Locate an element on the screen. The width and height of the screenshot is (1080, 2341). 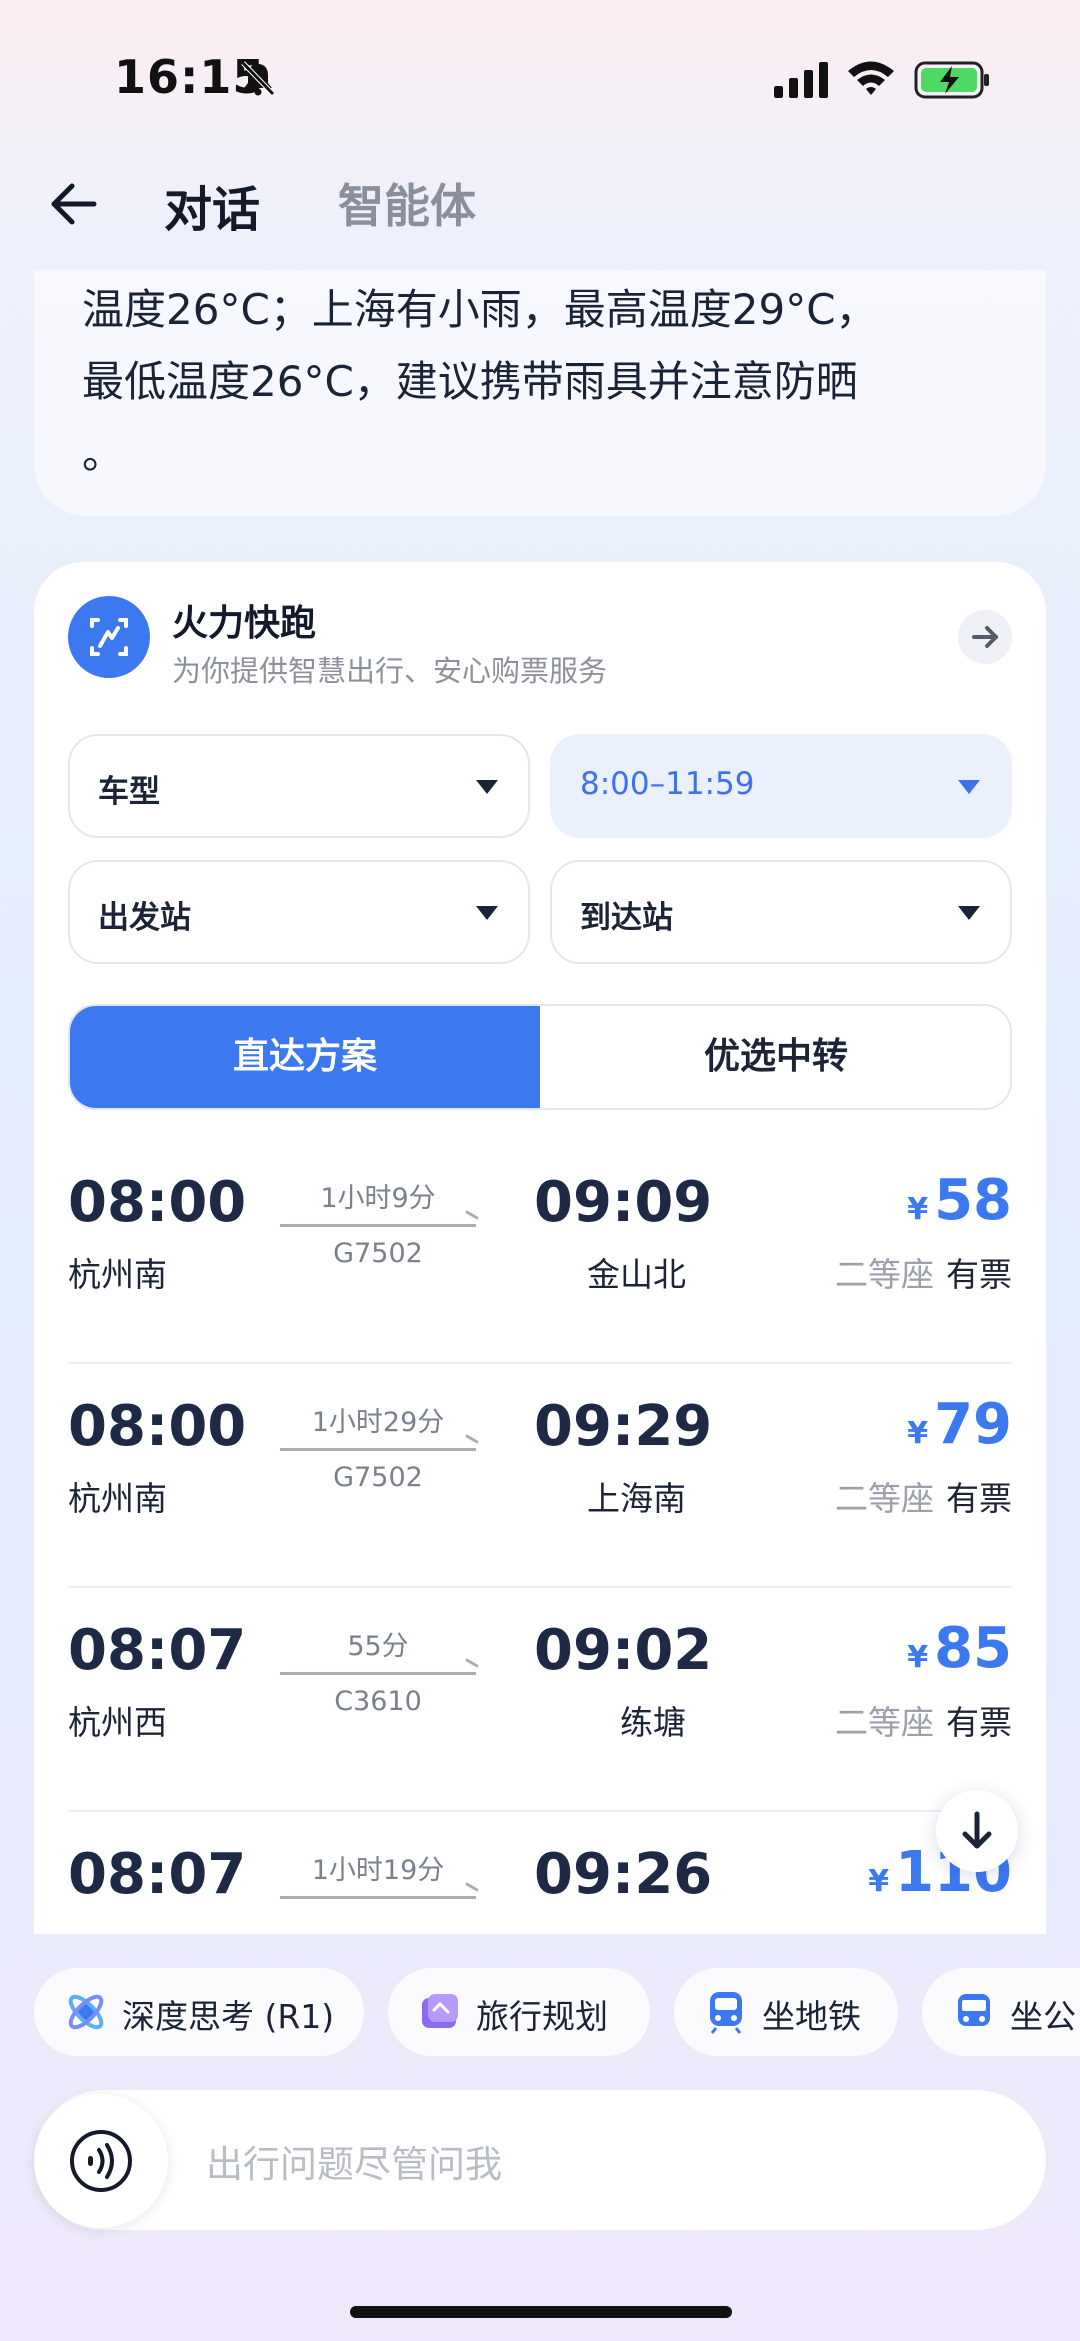
duration: 1小时29分 is located at coordinates (378, 1422).